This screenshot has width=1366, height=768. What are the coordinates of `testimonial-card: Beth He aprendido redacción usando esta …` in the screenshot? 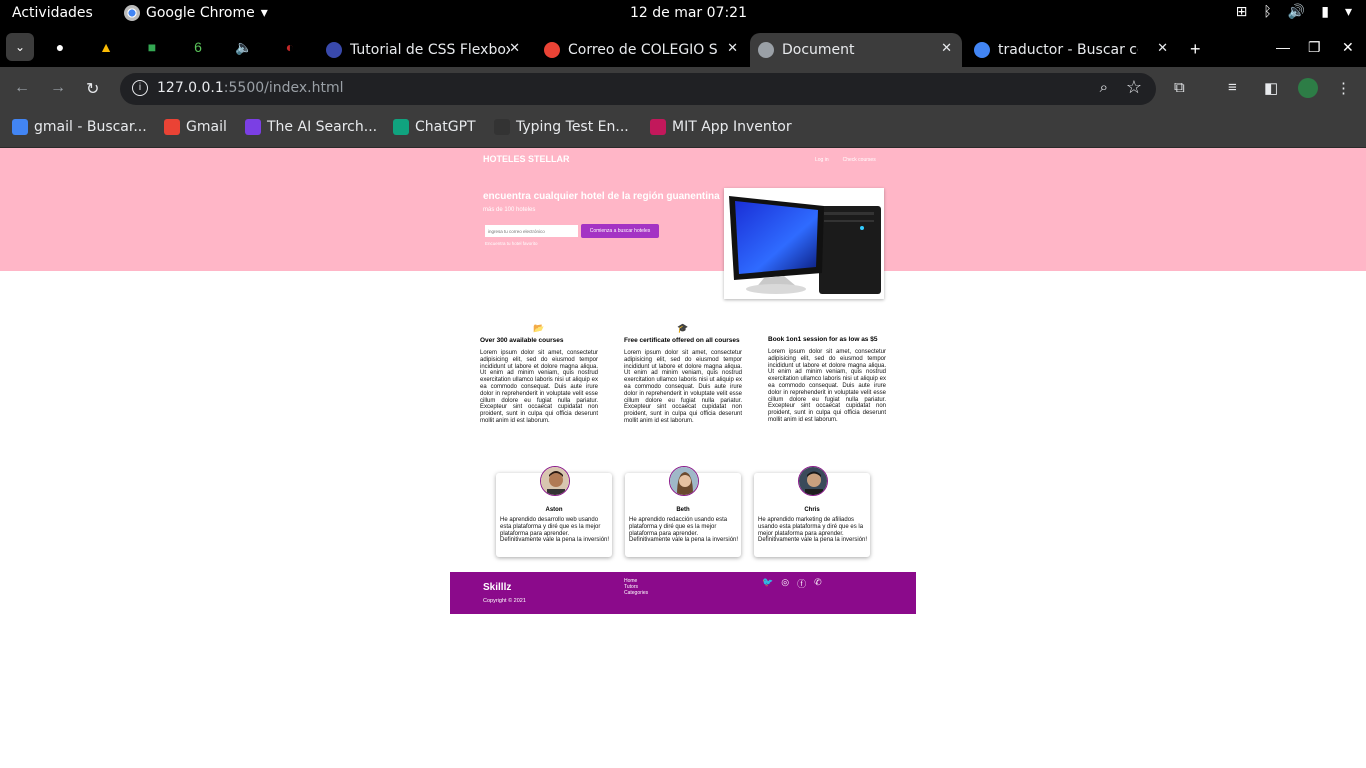 It's located at (683, 511).